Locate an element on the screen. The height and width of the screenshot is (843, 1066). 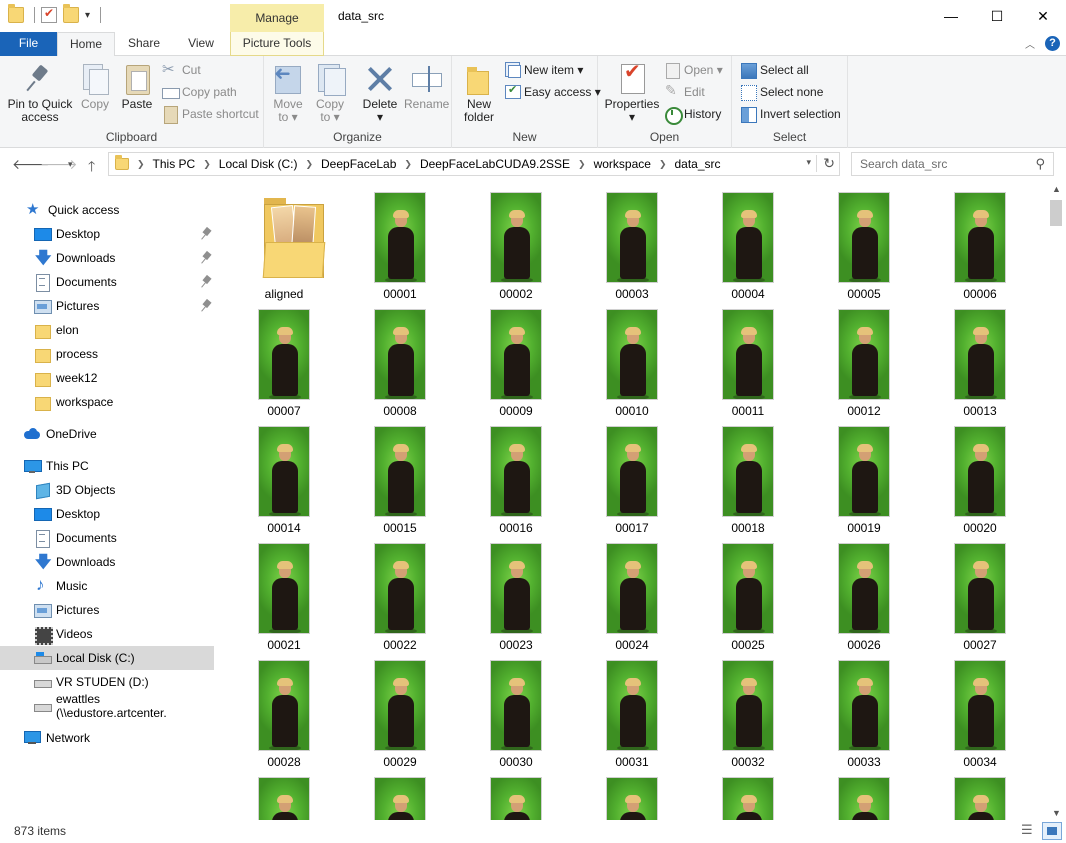
invert-selection-button: Invert selection is located at coordinates (790, 114).